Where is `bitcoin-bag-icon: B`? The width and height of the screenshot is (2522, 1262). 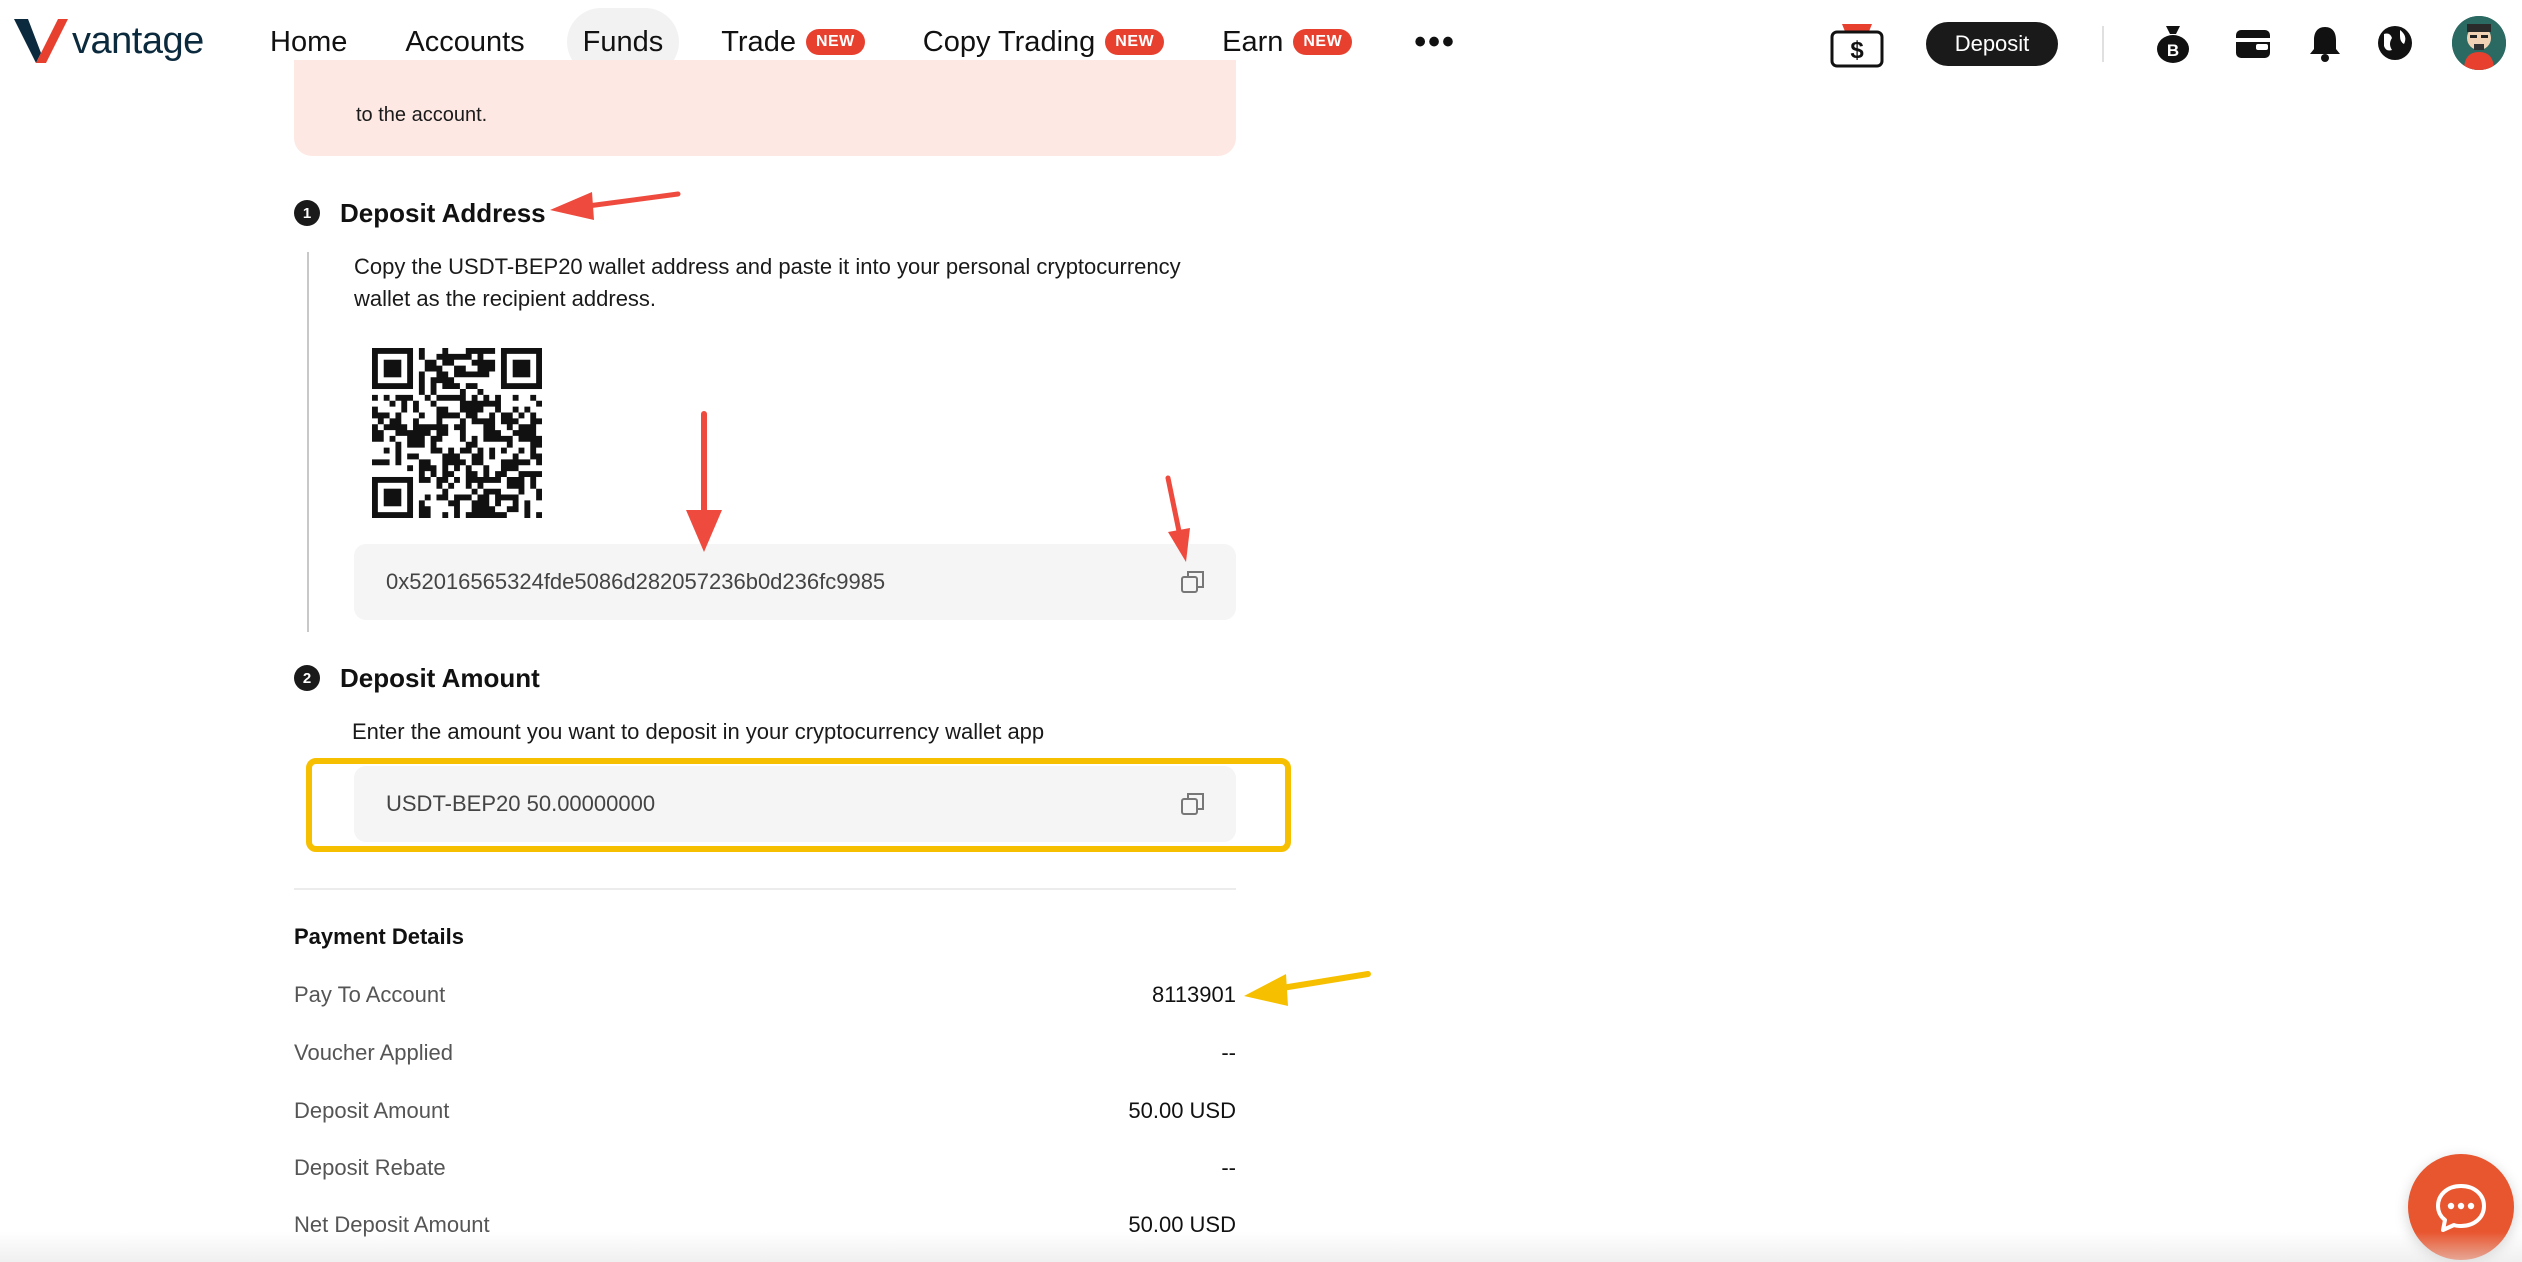
bitcoin-bag-icon: B is located at coordinates (2173, 43).